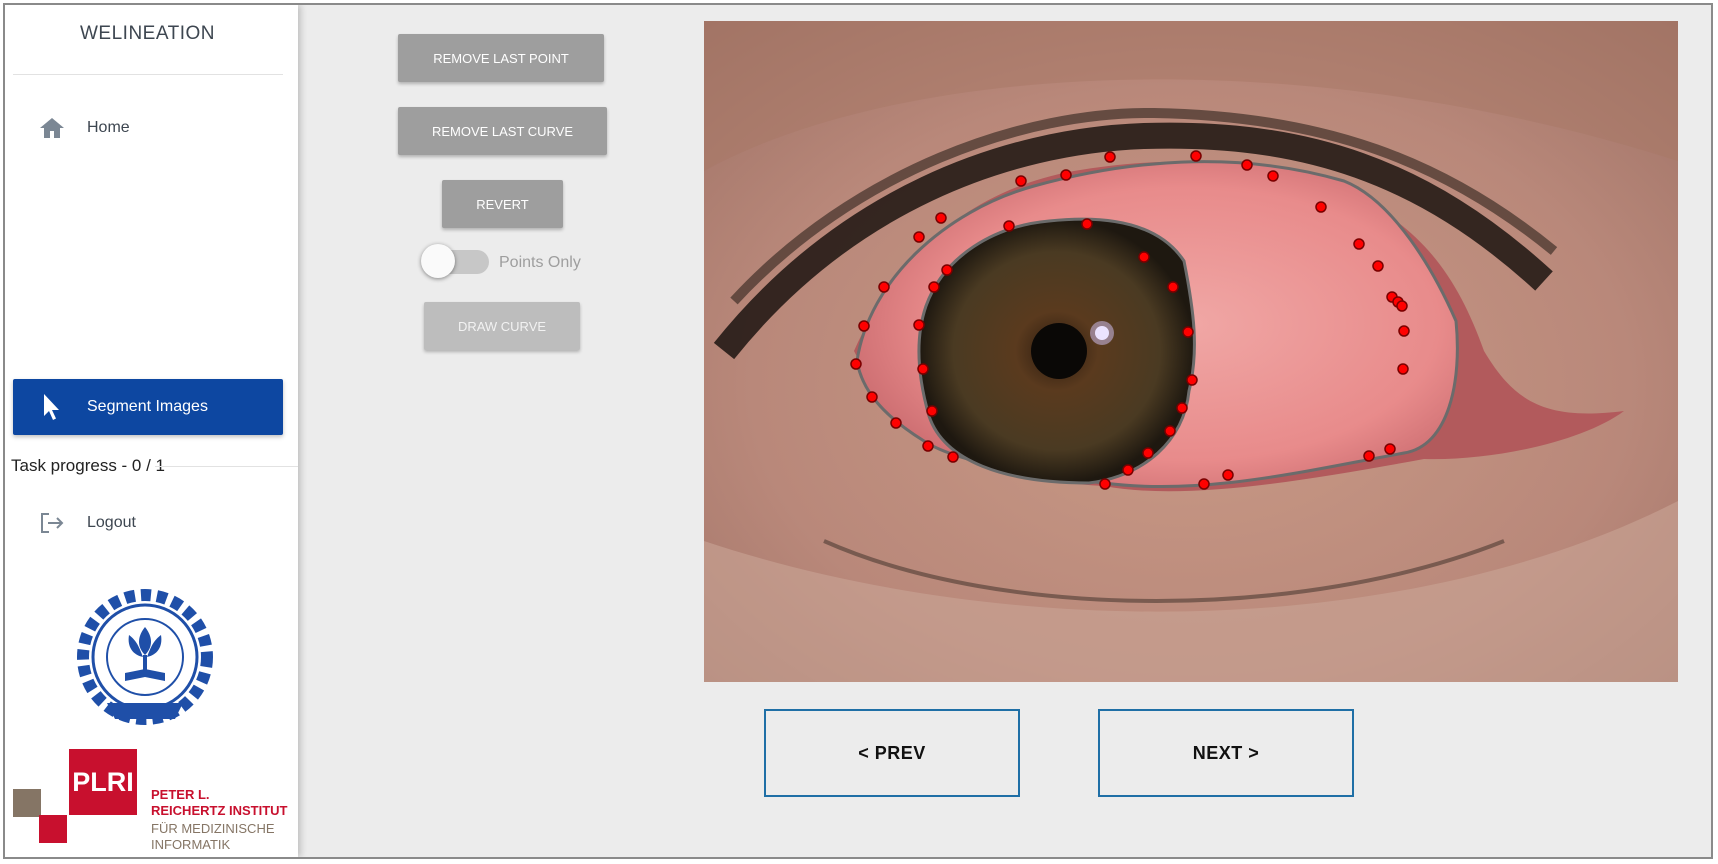 This screenshot has width=1718, height=864. Describe the element at coordinates (501, 58) in the screenshot. I see `remove-last-point-button: REMOVE LAST POINT` at that location.